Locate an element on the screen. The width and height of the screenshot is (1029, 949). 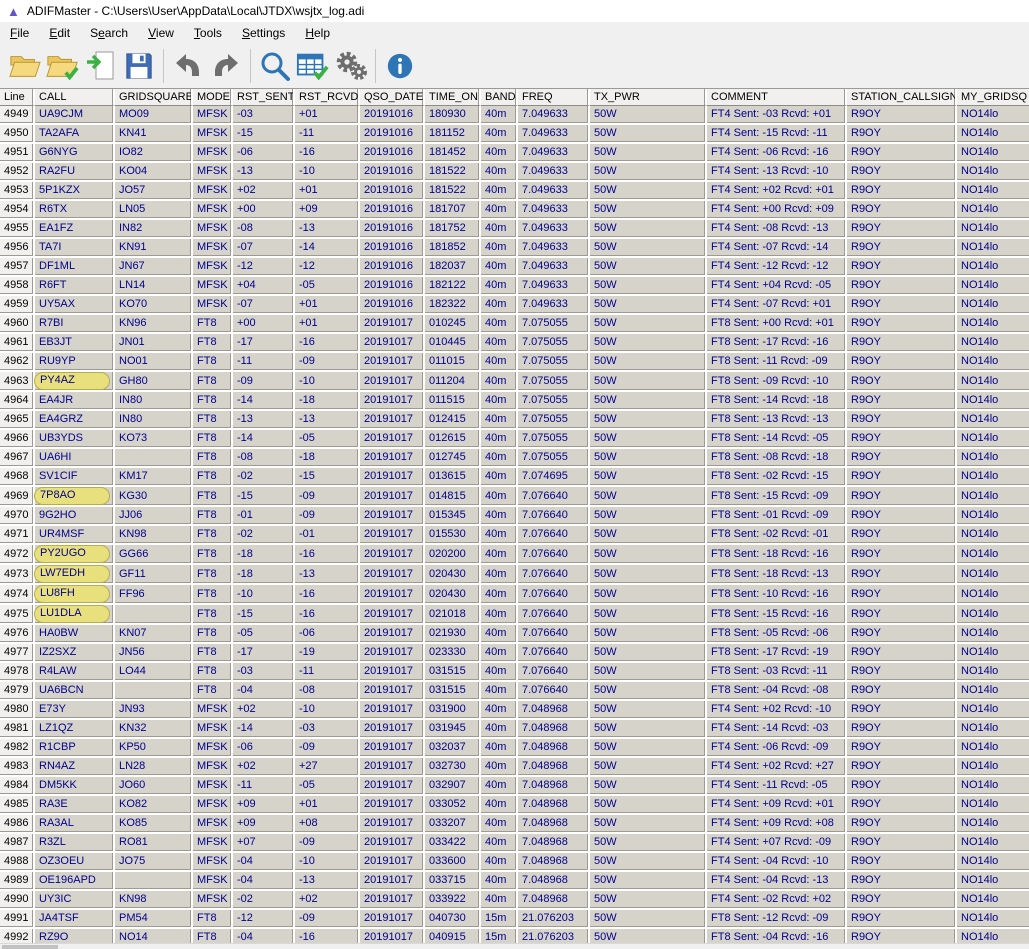
cell-gridsquare: KN41 is located at coordinates (154, 134).